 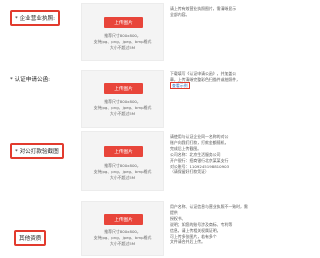 What do you see at coordinates (180, 85) in the screenshot?
I see `view-example-link: 查看示例` at bounding box center [180, 85].